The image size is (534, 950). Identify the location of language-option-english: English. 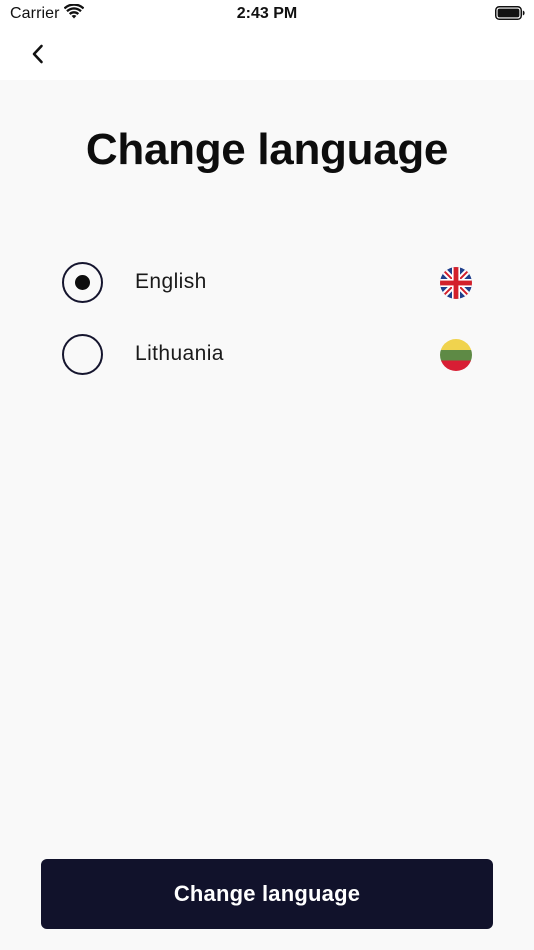
(267, 282).